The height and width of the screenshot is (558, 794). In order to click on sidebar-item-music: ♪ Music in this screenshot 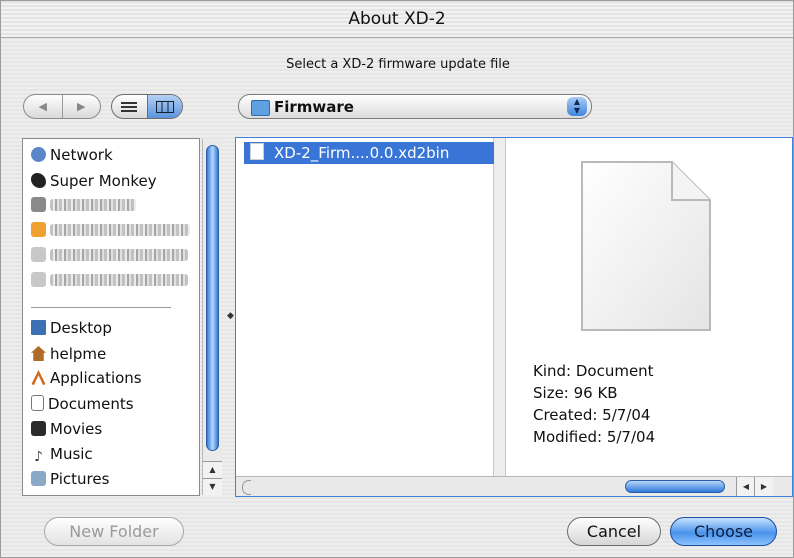, I will do `click(62, 454)`.